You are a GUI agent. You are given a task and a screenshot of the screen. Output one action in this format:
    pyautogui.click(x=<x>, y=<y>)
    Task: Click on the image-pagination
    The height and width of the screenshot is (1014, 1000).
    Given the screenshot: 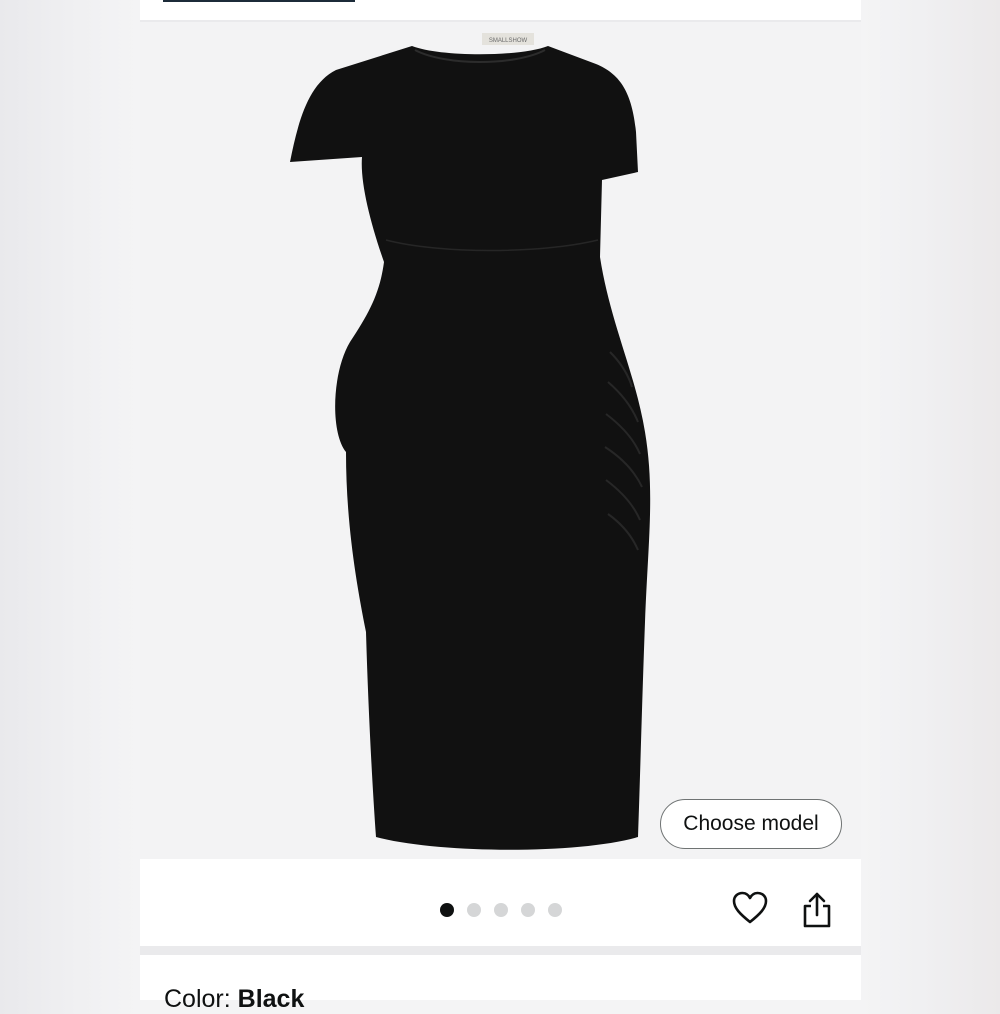 What is the action you would take?
    pyautogui.click(x=501, y=910)
    